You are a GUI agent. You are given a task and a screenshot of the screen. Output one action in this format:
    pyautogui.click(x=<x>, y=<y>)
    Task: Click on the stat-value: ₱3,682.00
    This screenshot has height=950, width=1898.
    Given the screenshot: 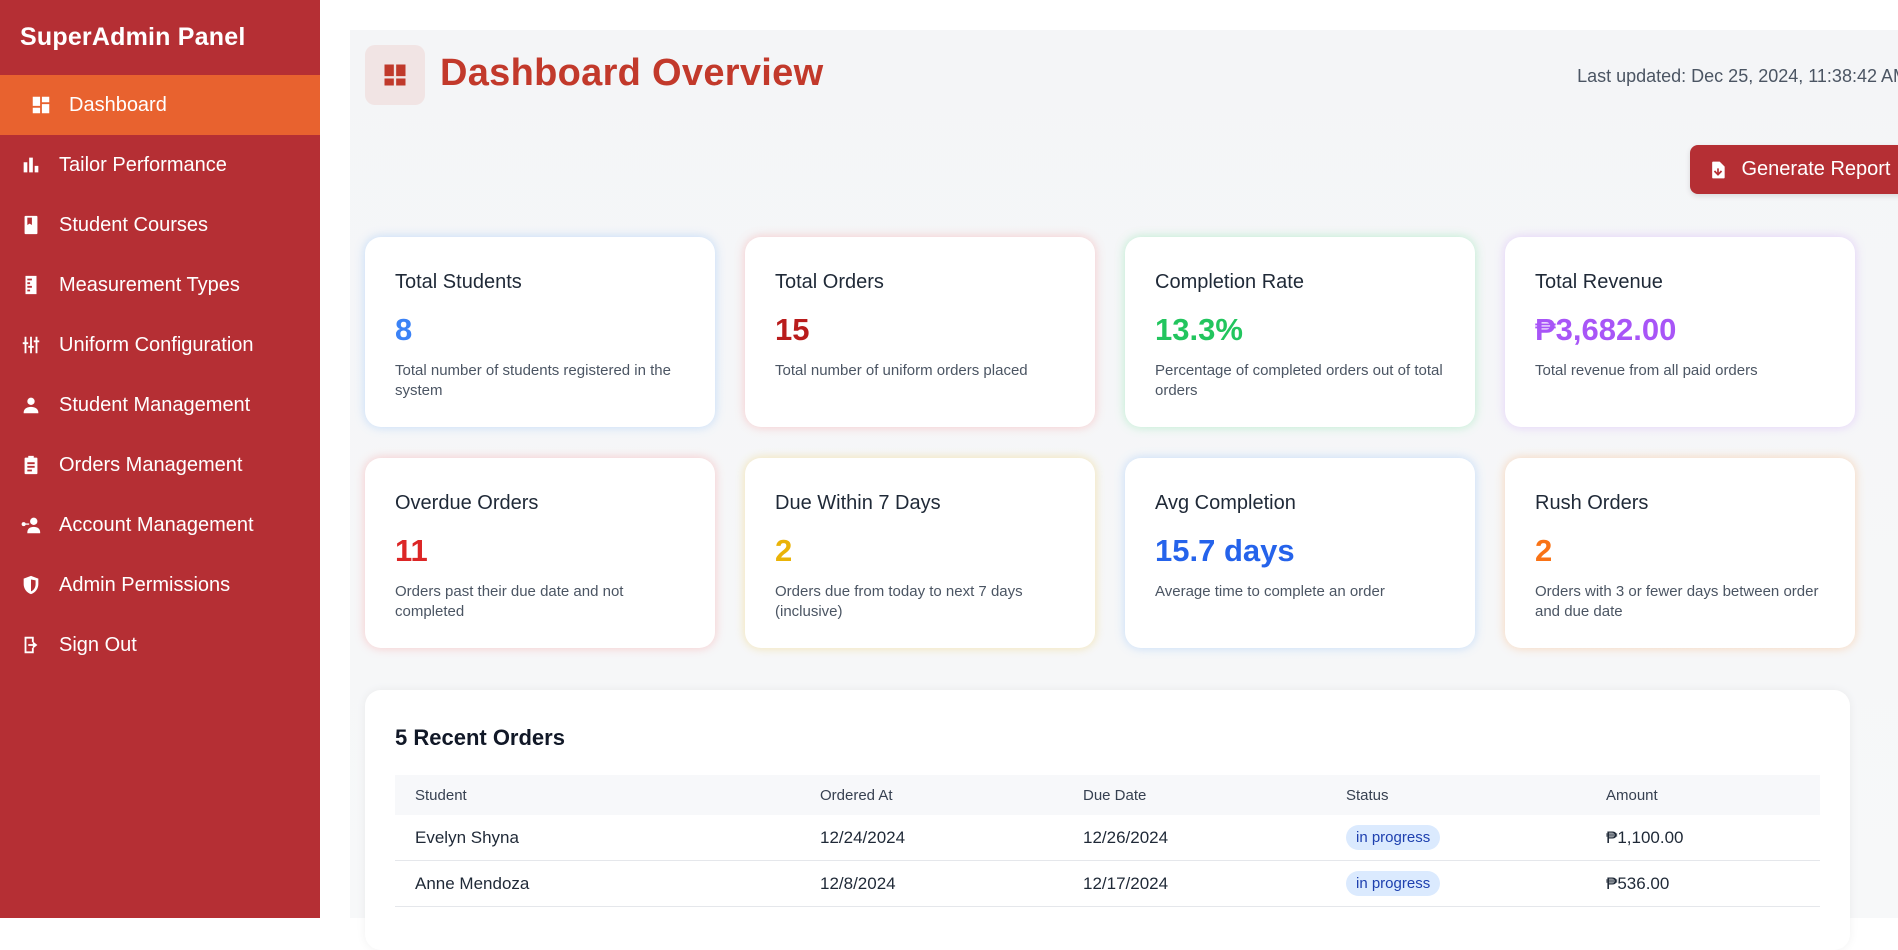 What is the action you would take?
    pyautogui.click(x=1606, y=329)
    